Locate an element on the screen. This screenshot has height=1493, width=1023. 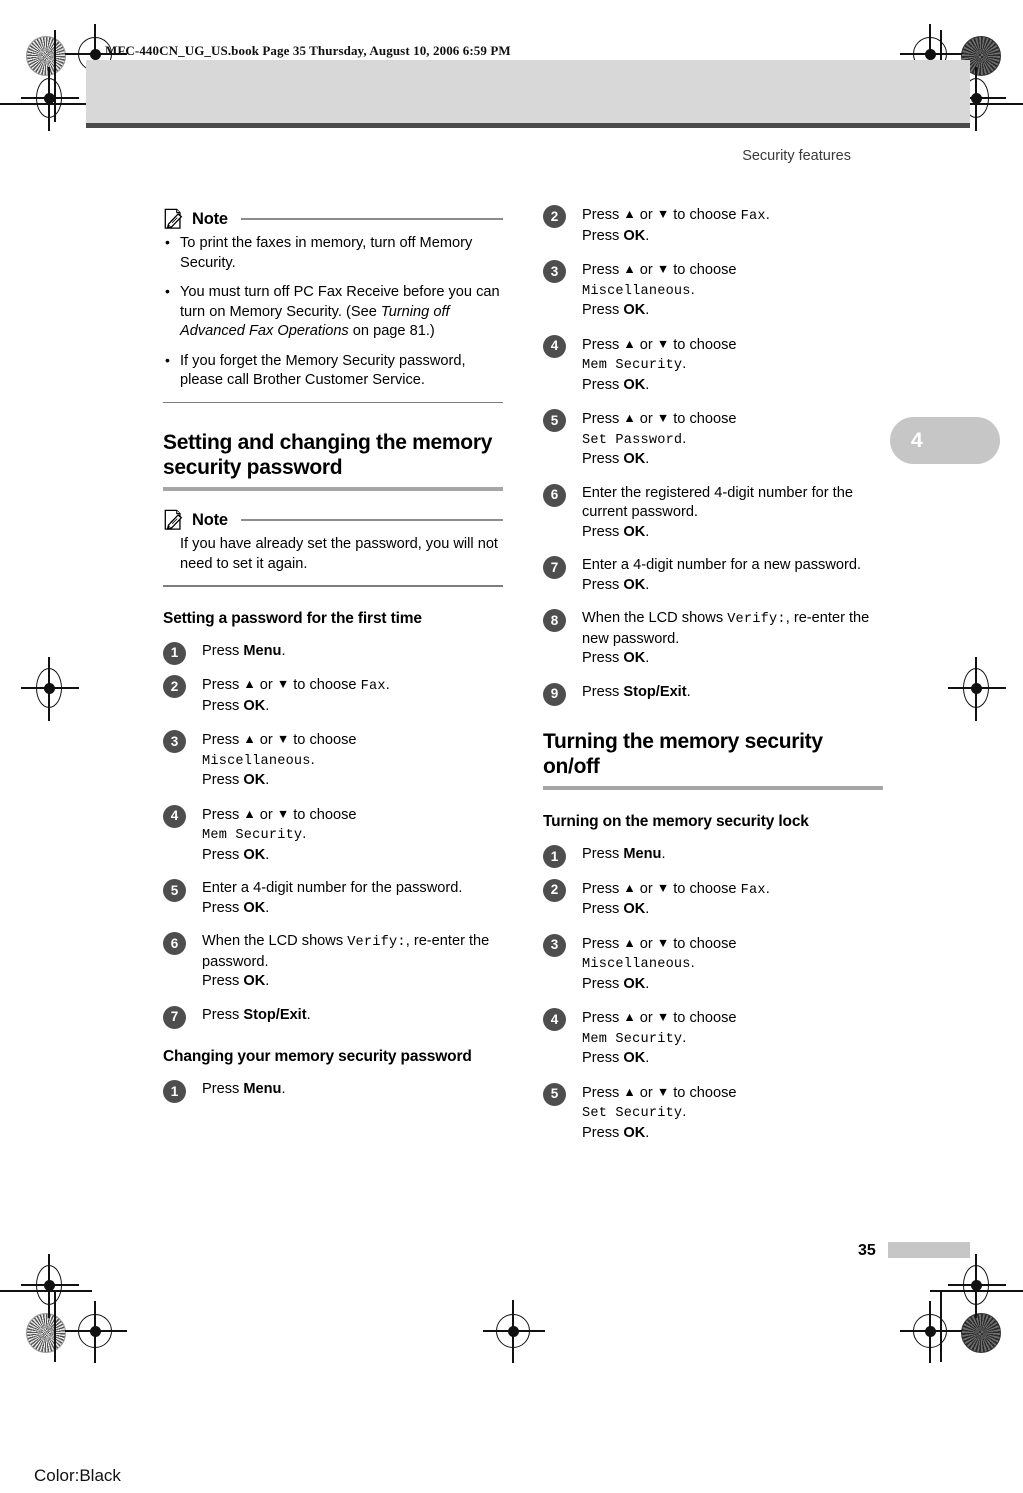
step-item: 2 Press ▲ or ▼ to choose Fax. Press OK. is located at coordinates (713, 225).